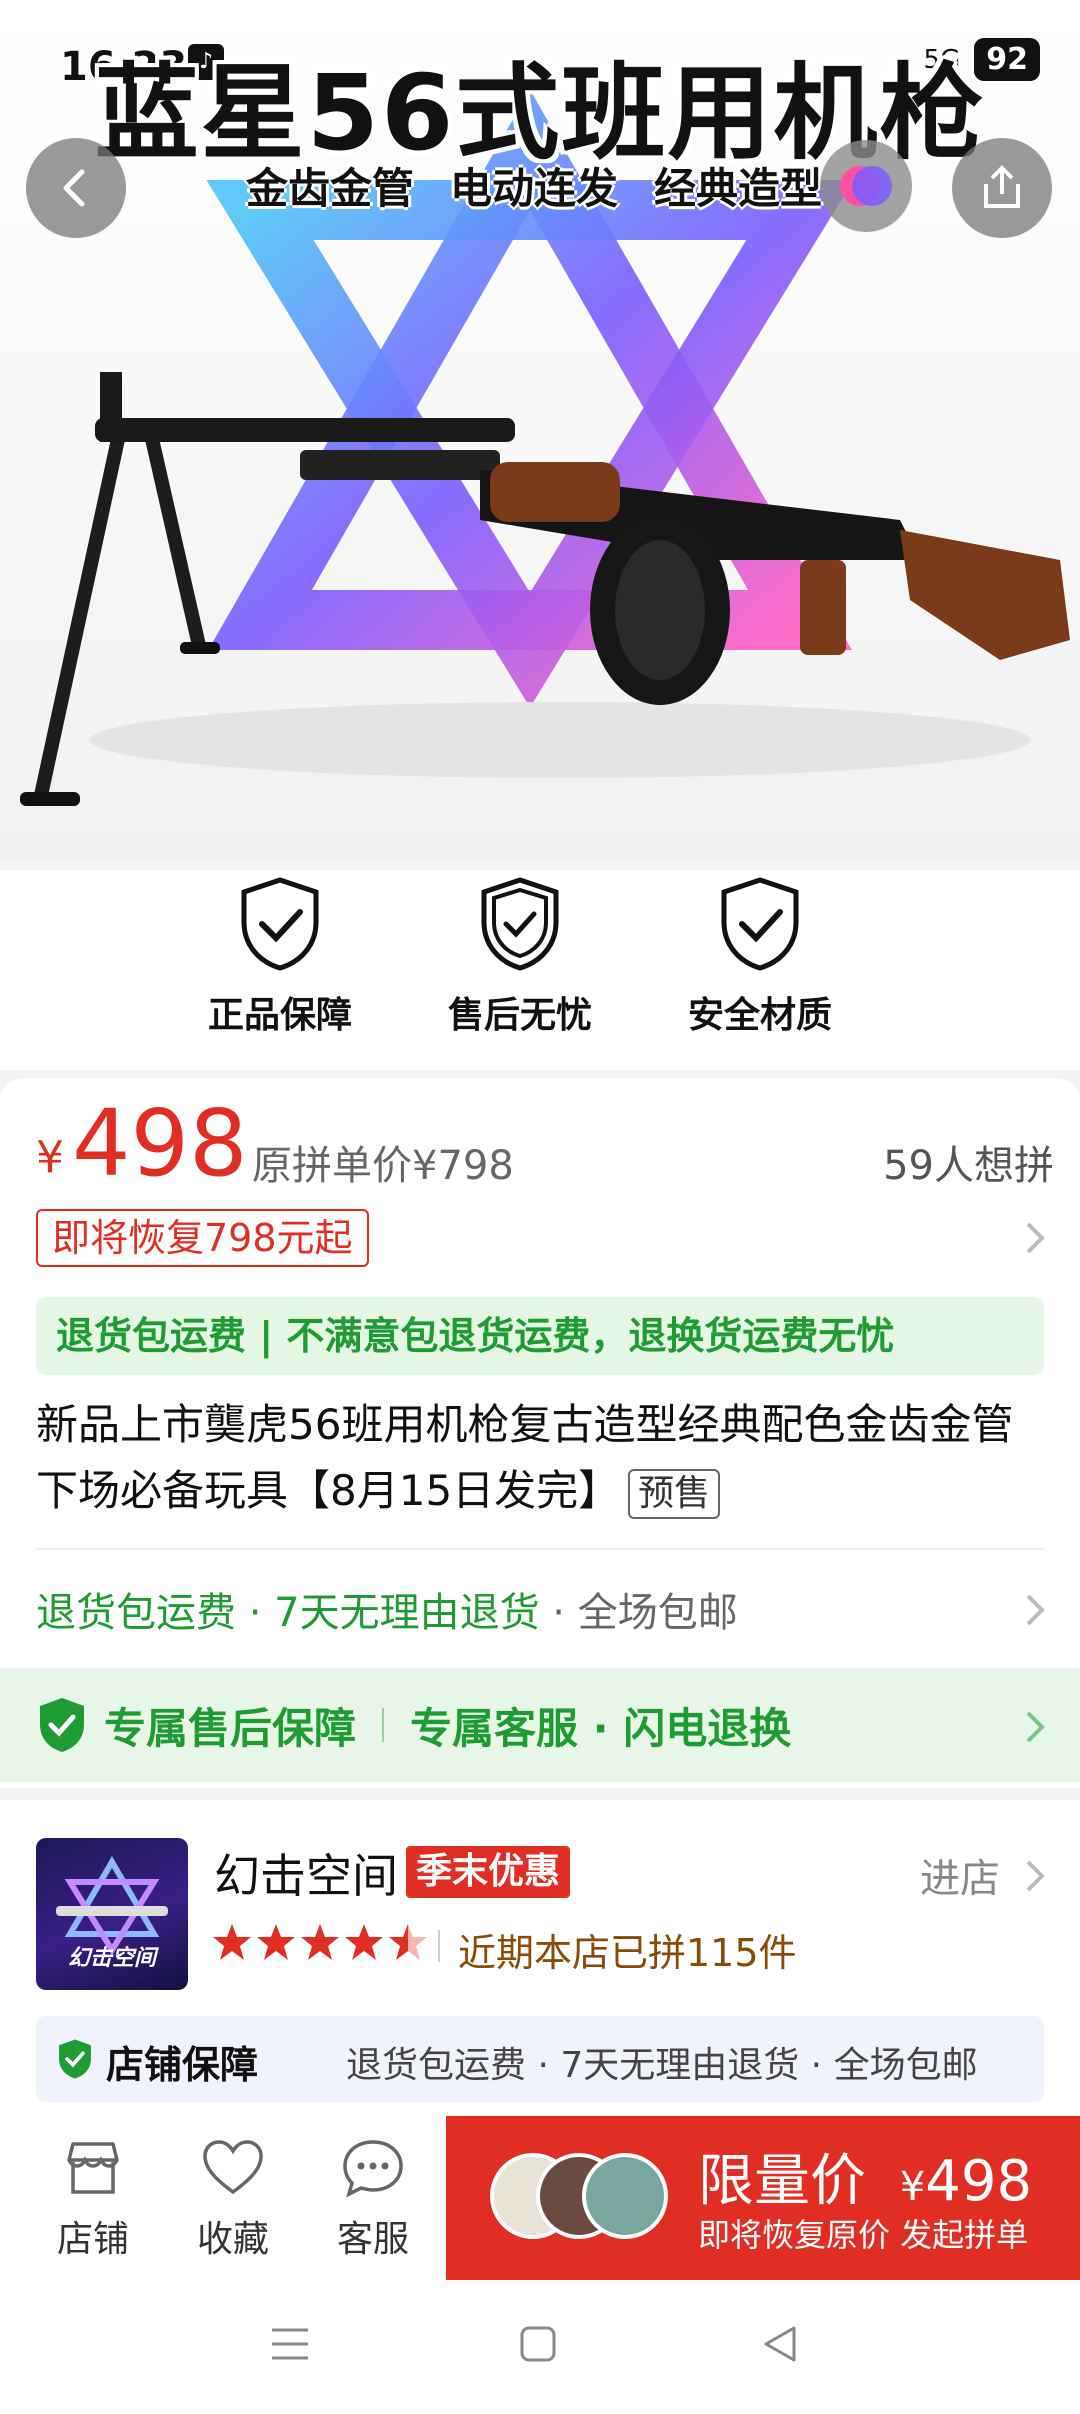  Describe the element at coordinates (330, 188) in the screenshot. I see `hero-tag: 金齿金管` at that location.